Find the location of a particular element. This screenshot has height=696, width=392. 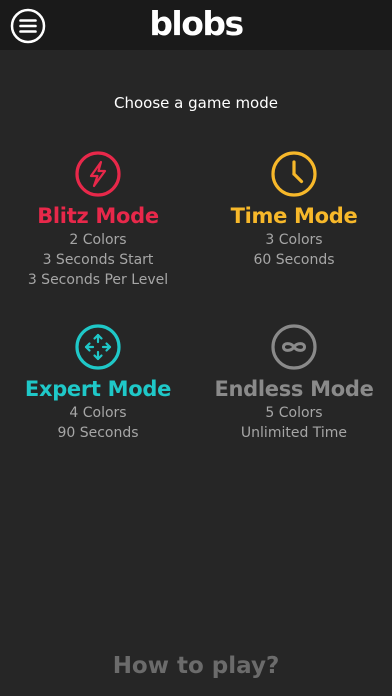

expert-mode-title: Expert Mode is located at coordinates (98, 389).